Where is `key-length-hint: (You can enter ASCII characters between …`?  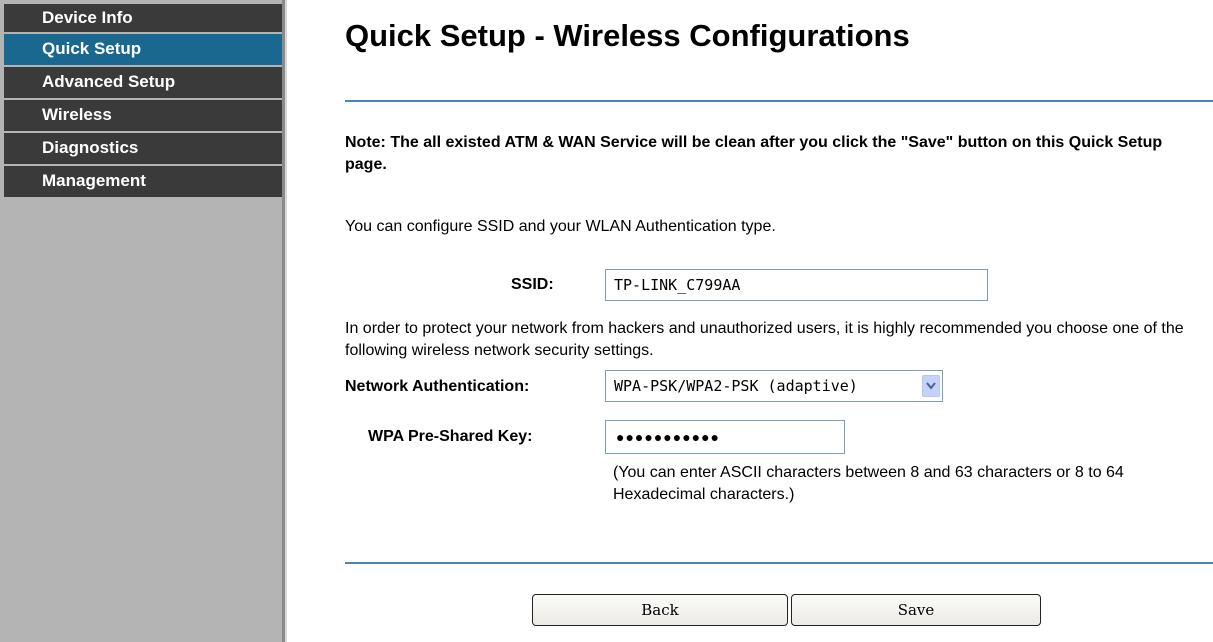 key-length-hint: (You can enter ASCII characters between … is located at coordinates (868, 483).